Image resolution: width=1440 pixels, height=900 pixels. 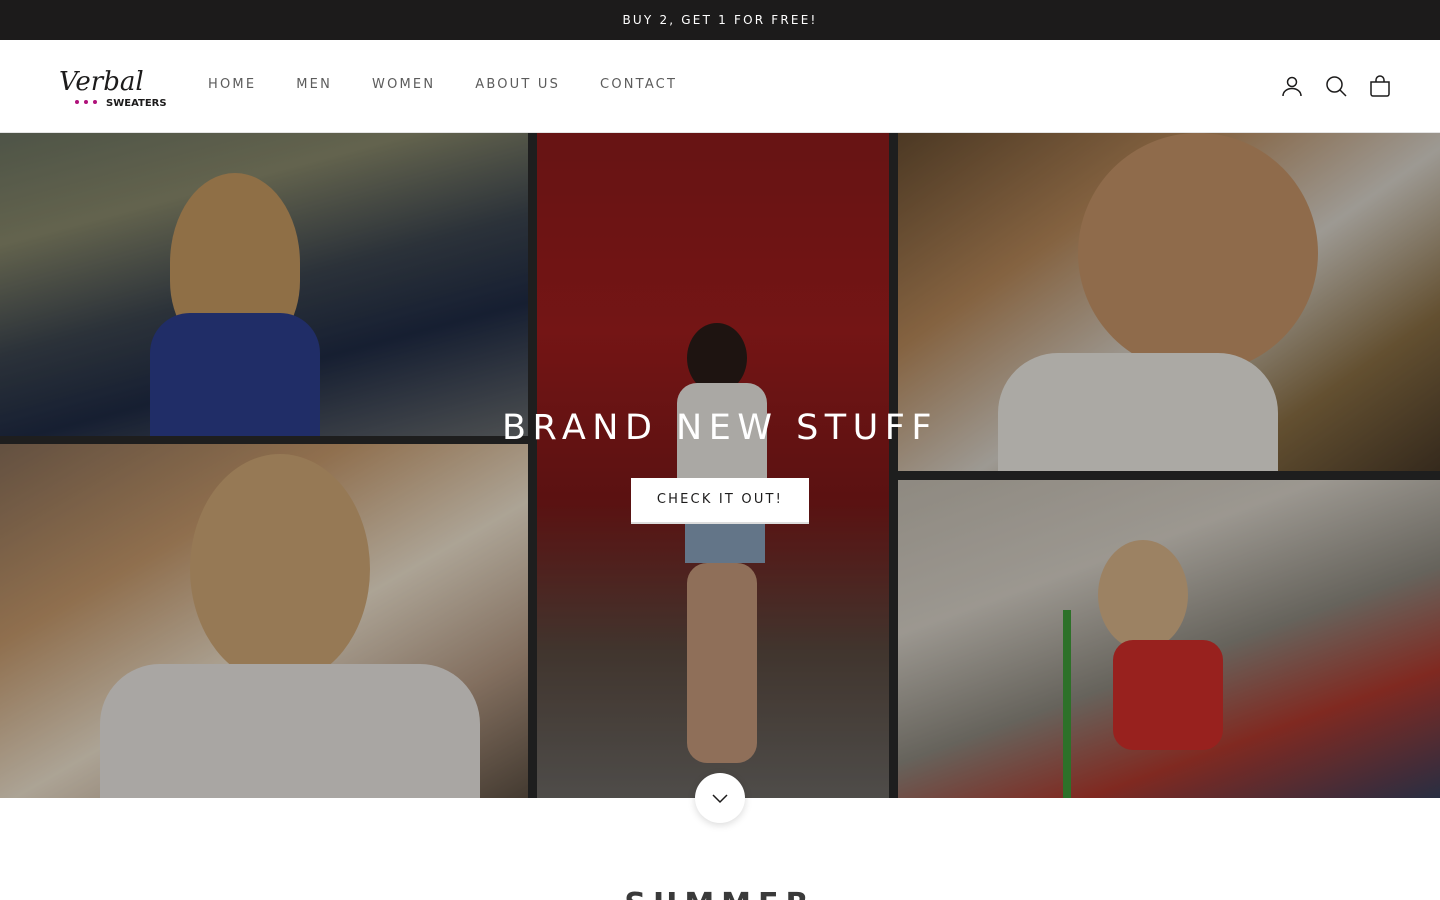 What do you see at coordinates (136, 103) in the screenshot?
I see `logo-subtitle: SWEATERS` at bounding box center [136, 103].